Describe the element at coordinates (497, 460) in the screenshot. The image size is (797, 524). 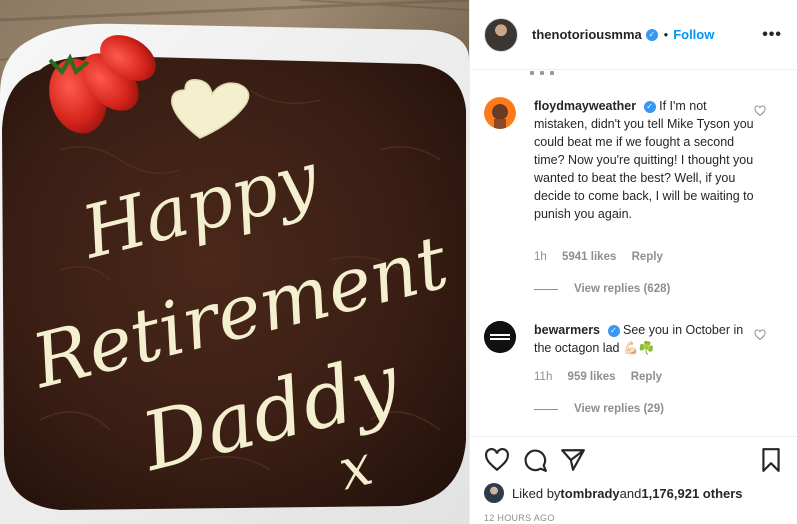
I see `heart-icon` at that location.